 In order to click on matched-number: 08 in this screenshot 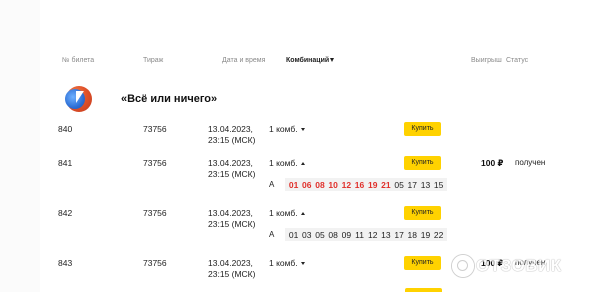, I will do `click(320, 184)`.